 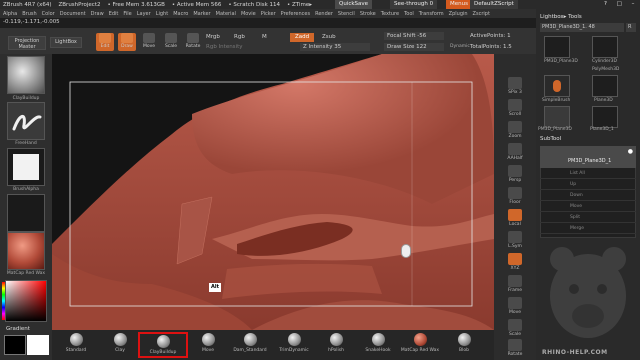 I want to click on scale-mode-button: Scale, so click(x=171, y=42).